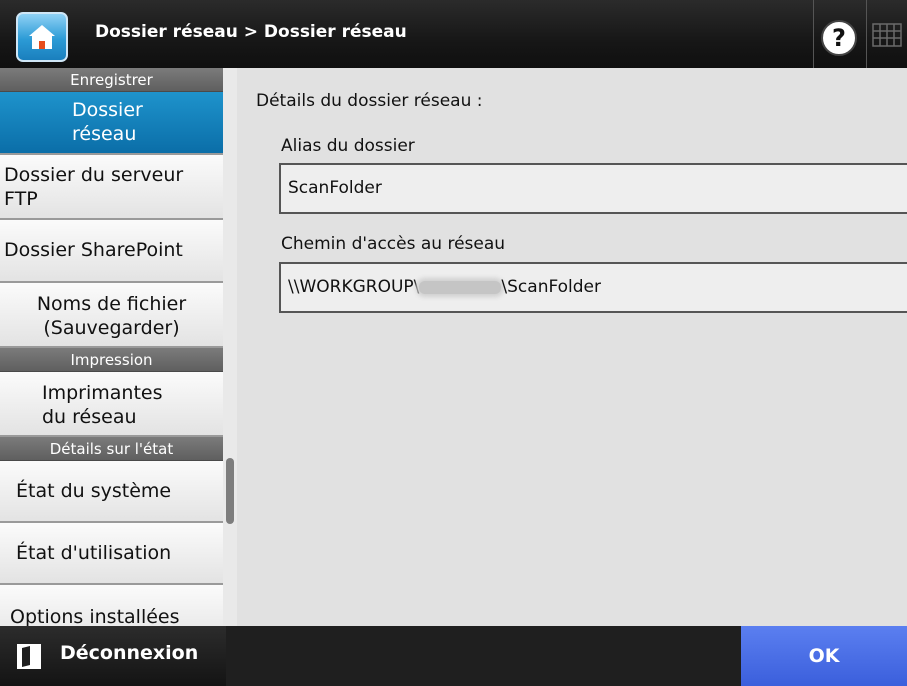 This screenshot has width=907, height=686. I want to click on keyboard-button, so click(887, 35).